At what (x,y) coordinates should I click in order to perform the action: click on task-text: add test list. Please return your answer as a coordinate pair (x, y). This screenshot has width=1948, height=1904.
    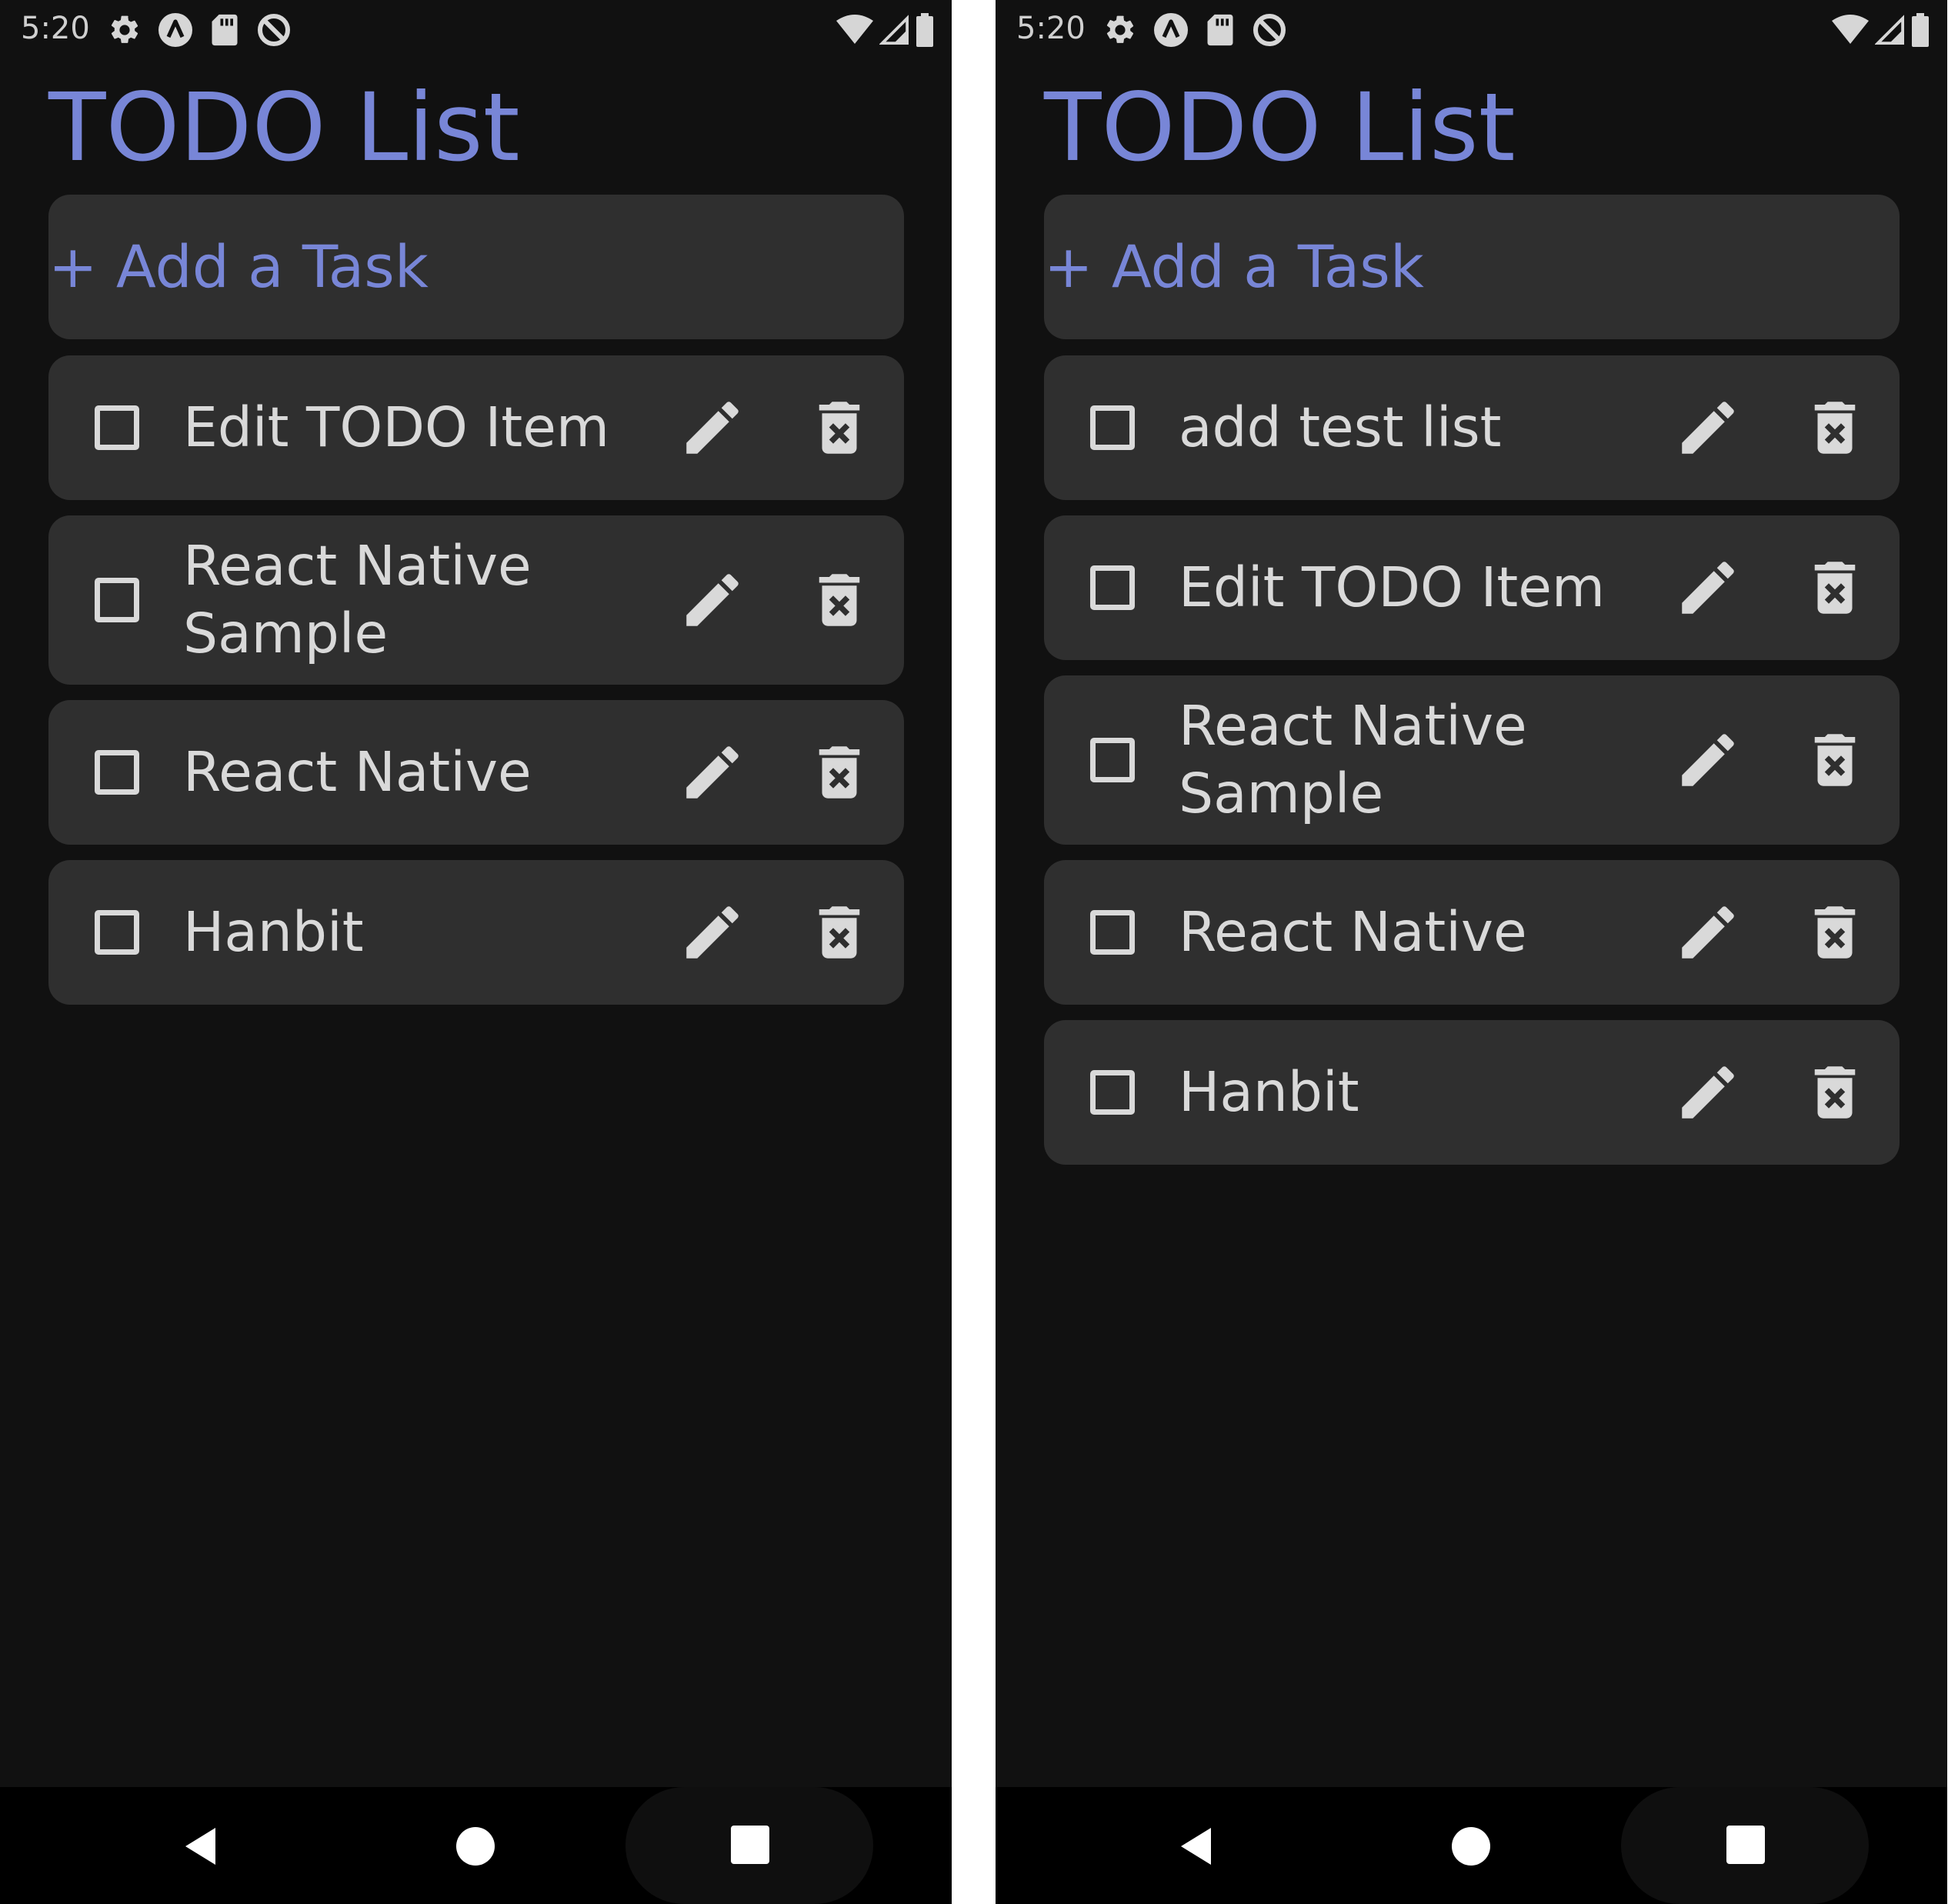
    Looking at the image, I should click on (1340, 427).